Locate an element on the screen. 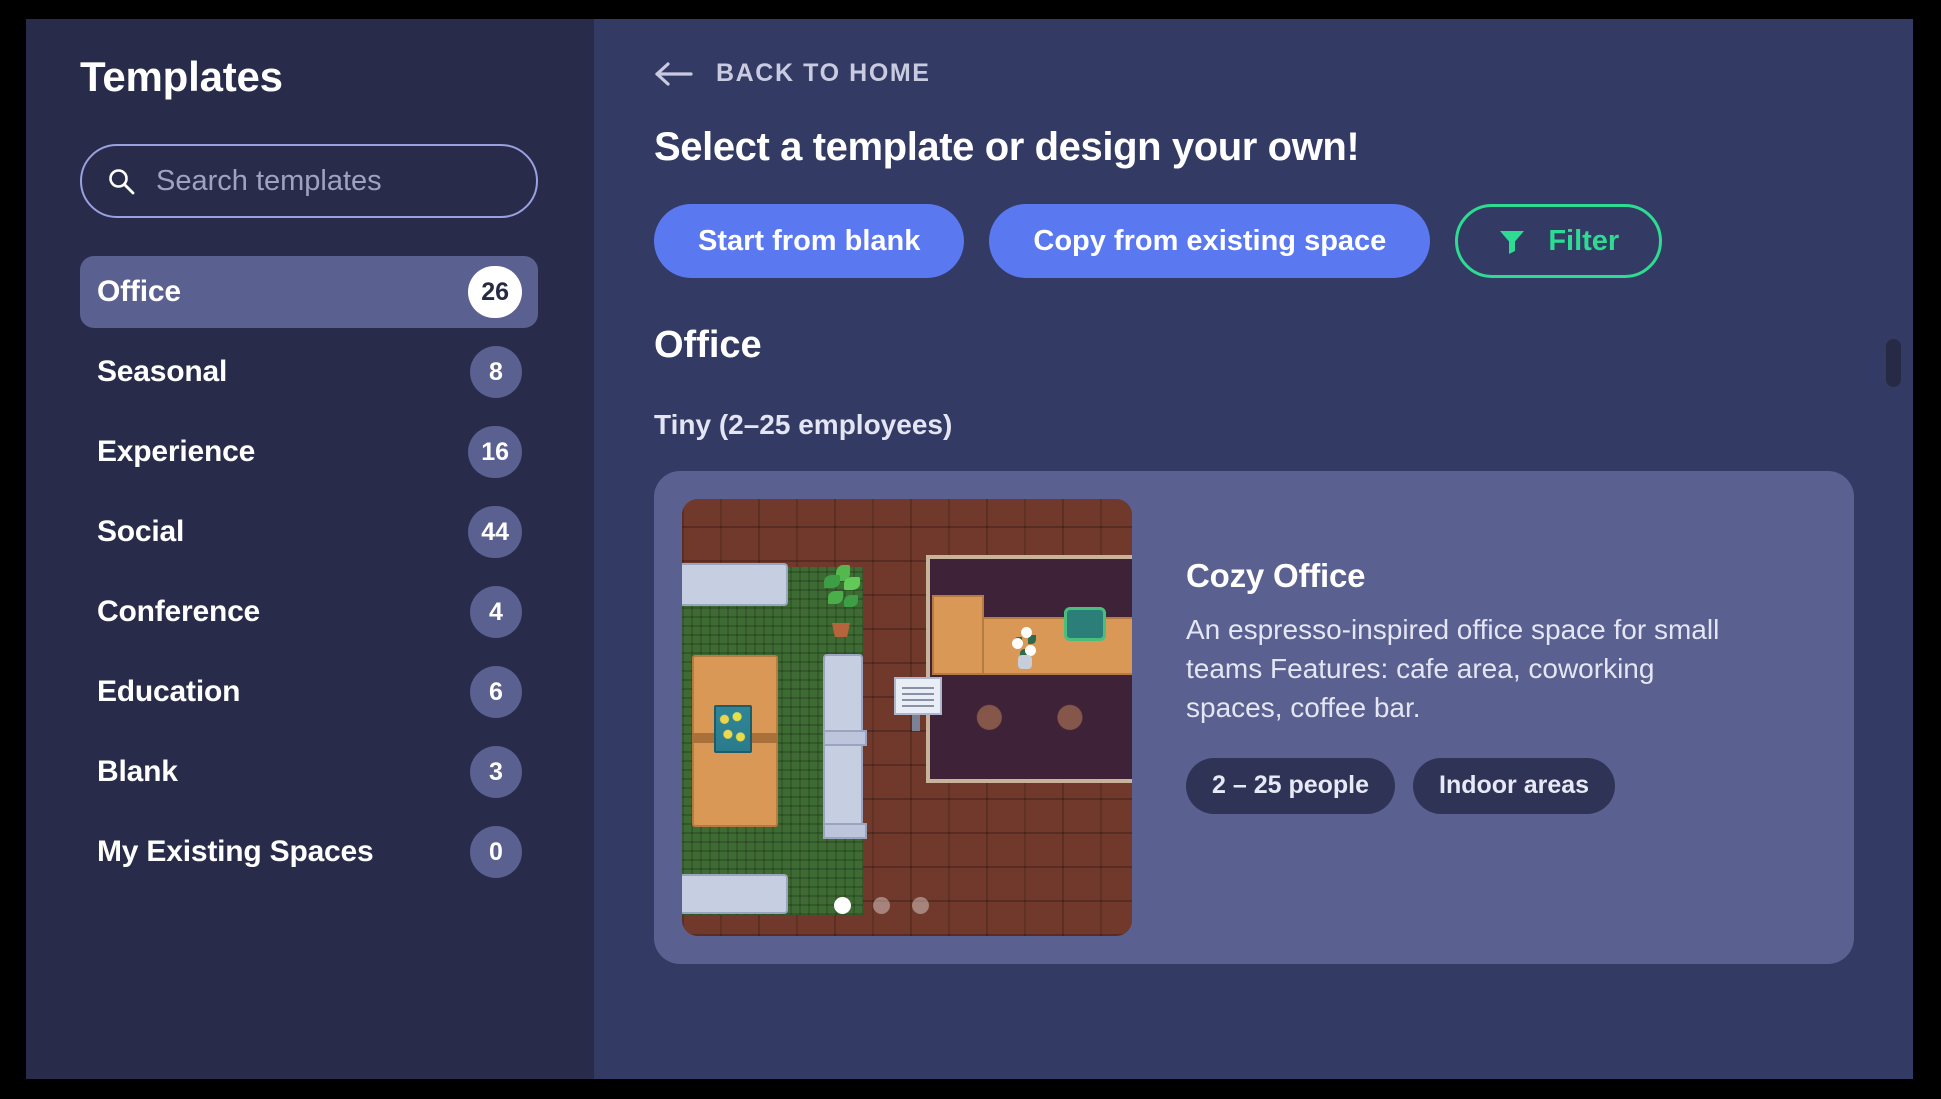 The height and width of the screenshot is (1099, 1941). sidebar-item-count: 0 is located at coordinates (496, 852).